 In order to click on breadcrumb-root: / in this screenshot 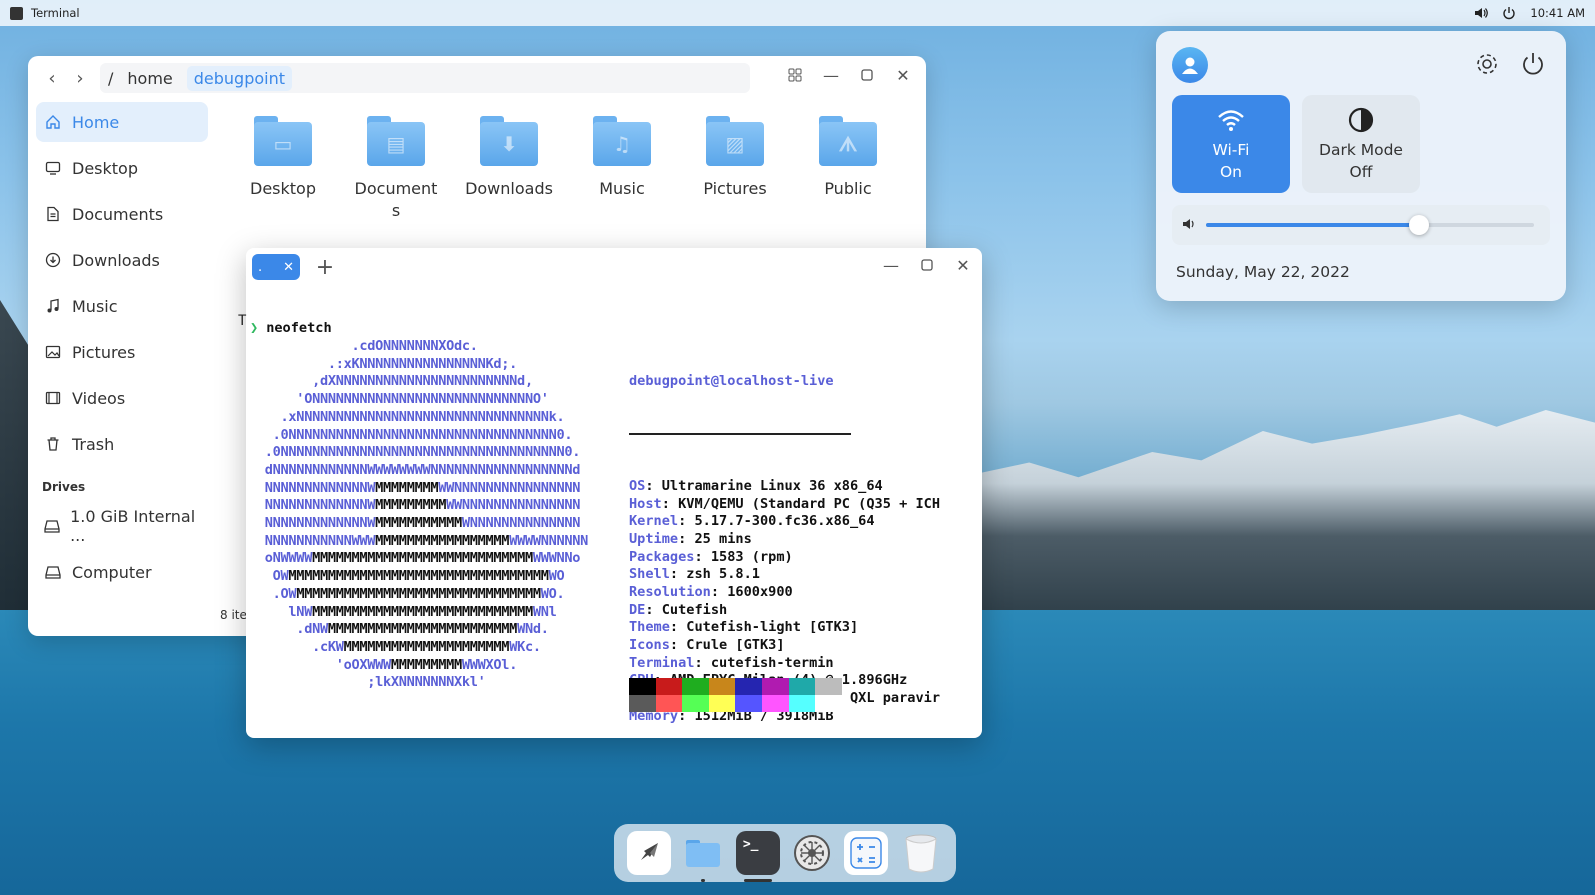, I will do `click(110, 78)`.